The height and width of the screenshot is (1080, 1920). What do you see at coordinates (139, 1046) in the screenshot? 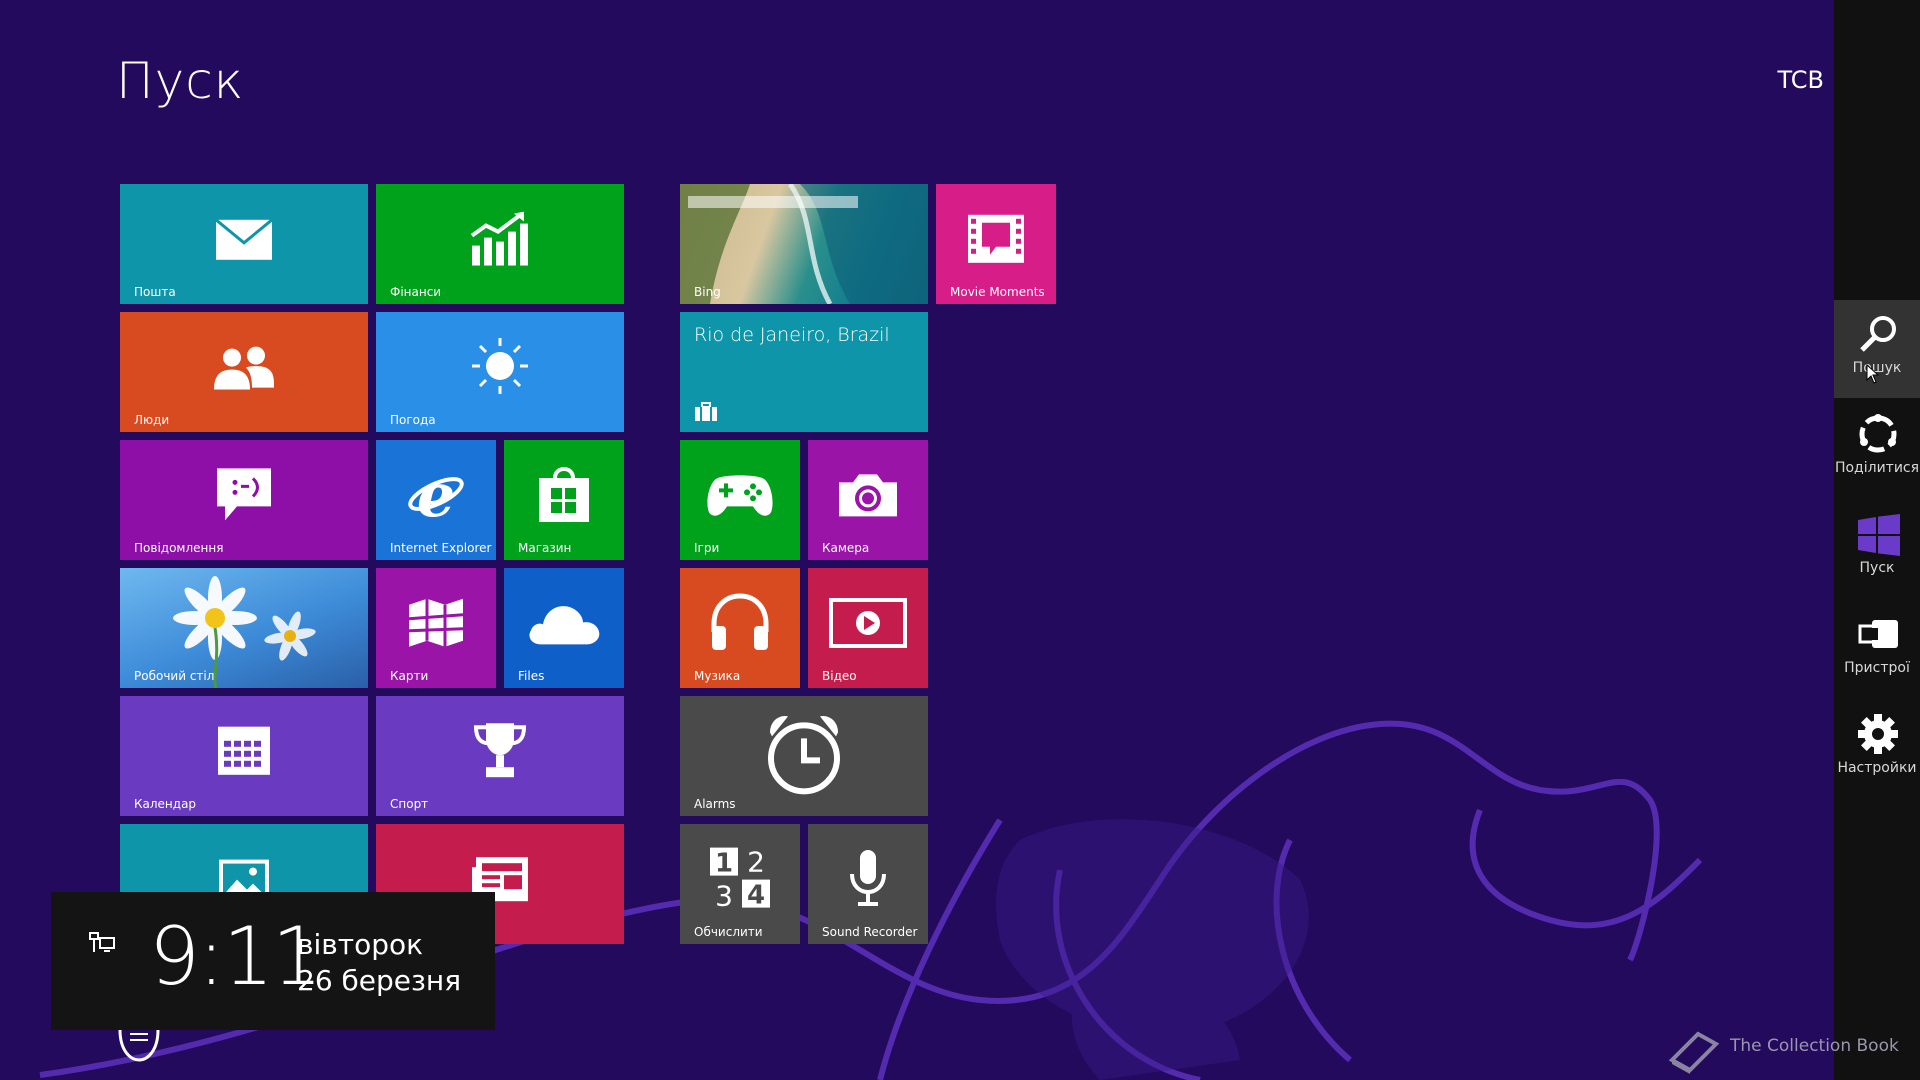
I see `all-apps-arrow-icon` at bounding box center [139, 1046].